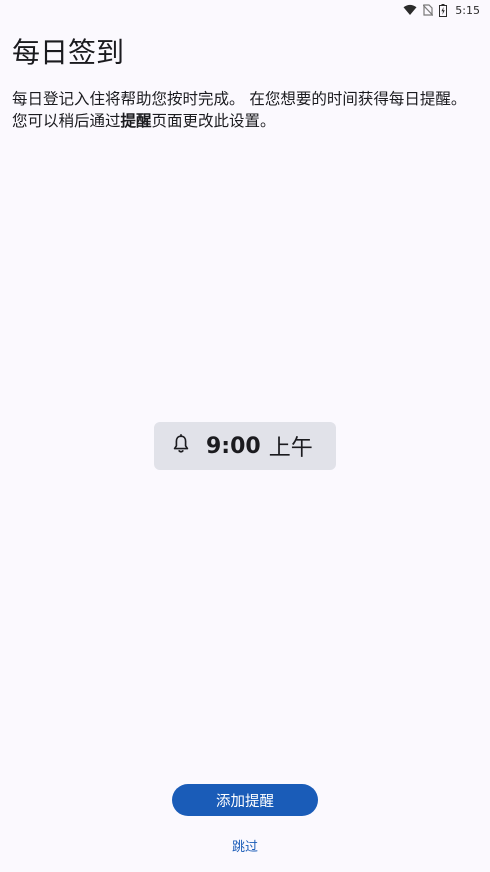  What do you see at coordinates (410, 10) in the screenshot?
I see `wifi-icon` at bounding box center [410, 10].